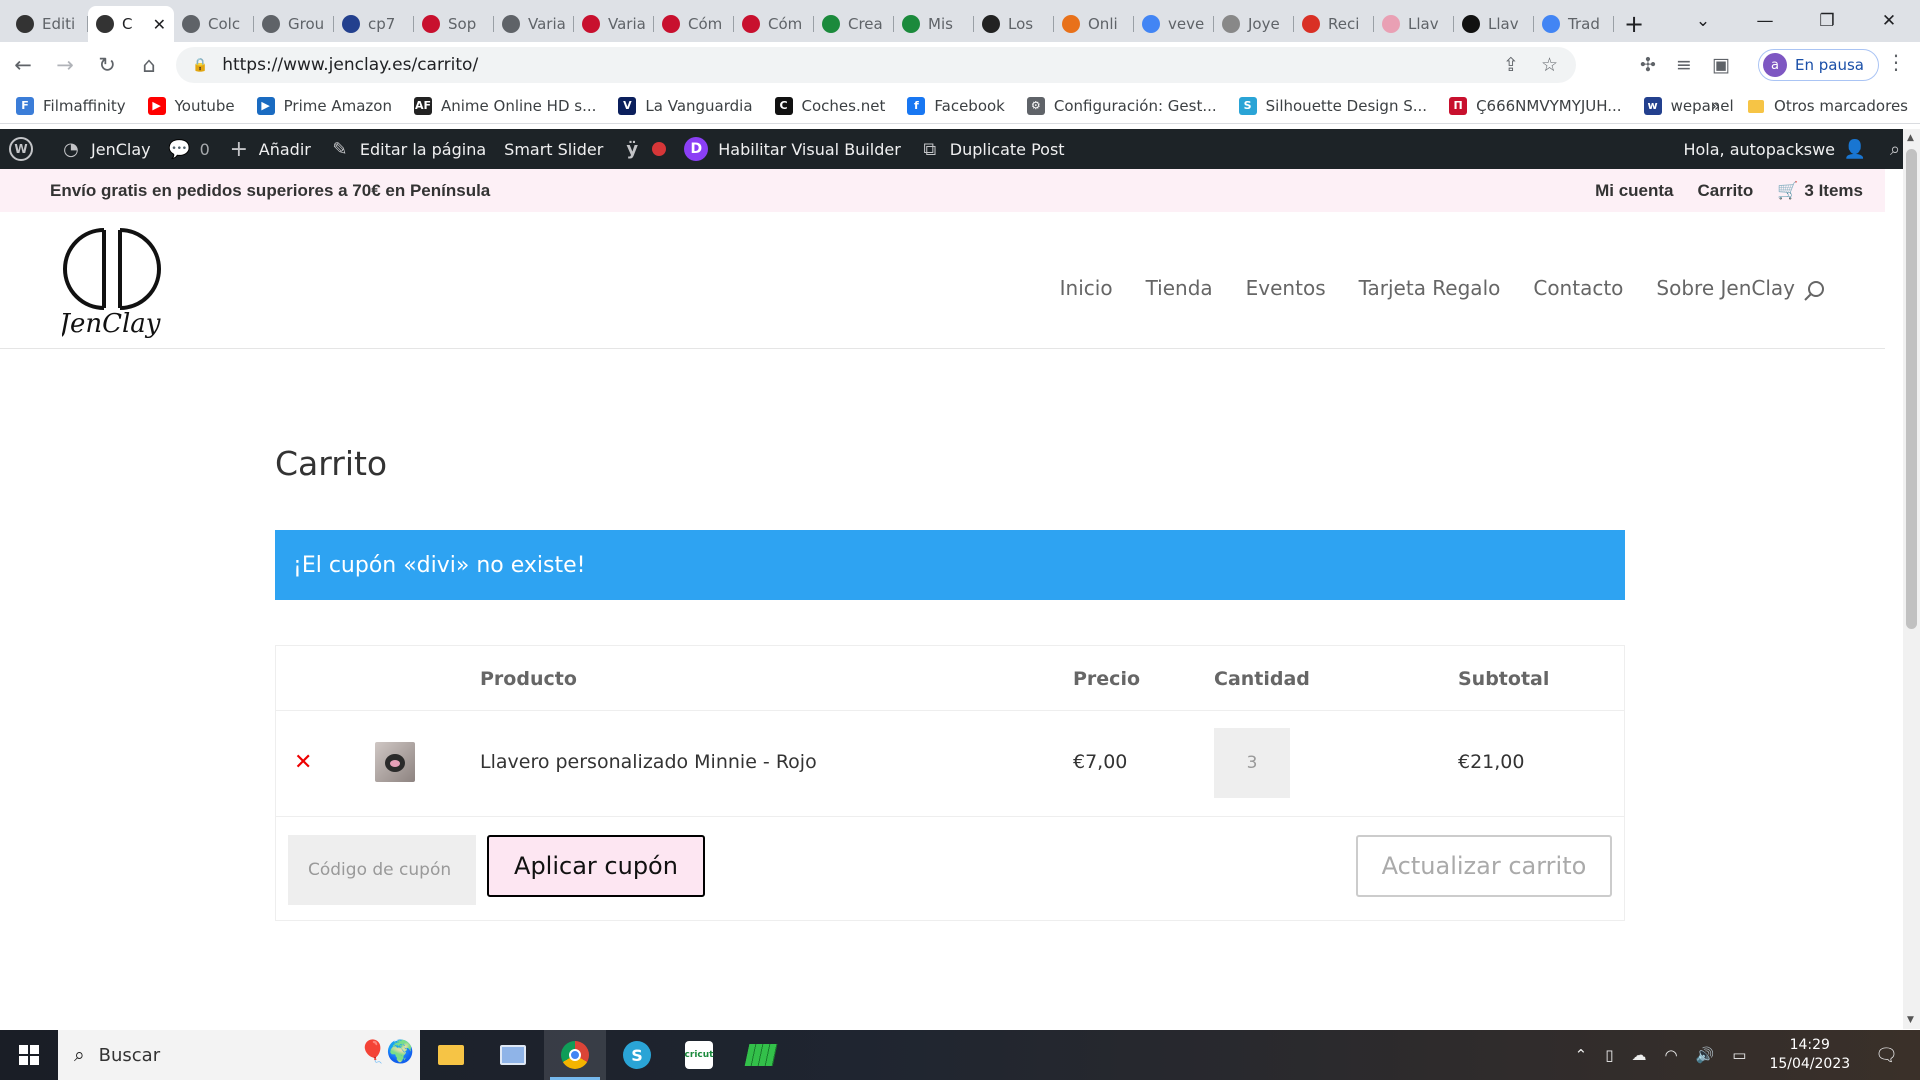 This screenshot has height=1080, width=1920. What do you see at coordinates (854, 24) in the screenshot?
I see `tab: Crea` at bounding box center [854, 24].